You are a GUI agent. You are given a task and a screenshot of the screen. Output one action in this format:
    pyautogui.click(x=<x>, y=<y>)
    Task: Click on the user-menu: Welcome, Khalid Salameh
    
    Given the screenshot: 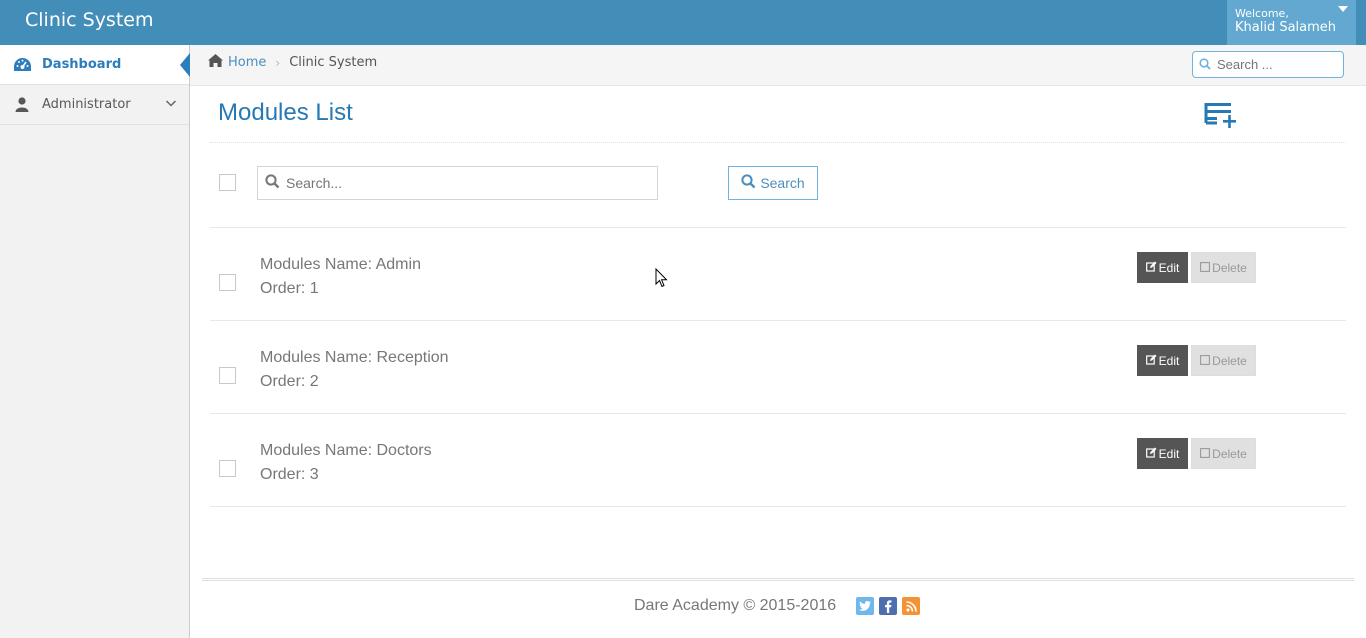 What is the action you would take?
    pyautogui.click(x=1291, y=22)
    